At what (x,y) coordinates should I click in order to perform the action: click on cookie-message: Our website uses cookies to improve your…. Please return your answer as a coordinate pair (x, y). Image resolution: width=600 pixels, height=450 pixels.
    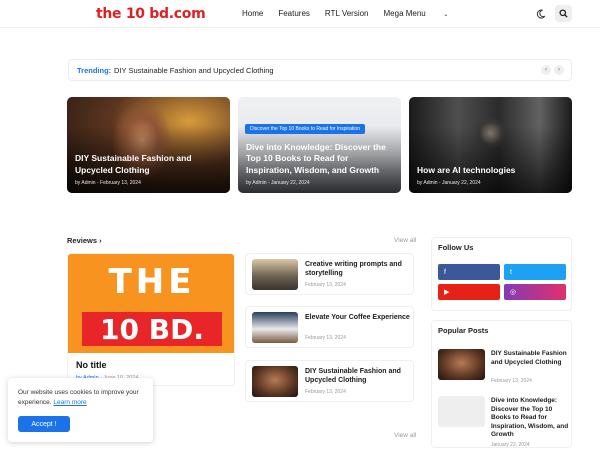
    Looking at the image, I should click on (78, 397).